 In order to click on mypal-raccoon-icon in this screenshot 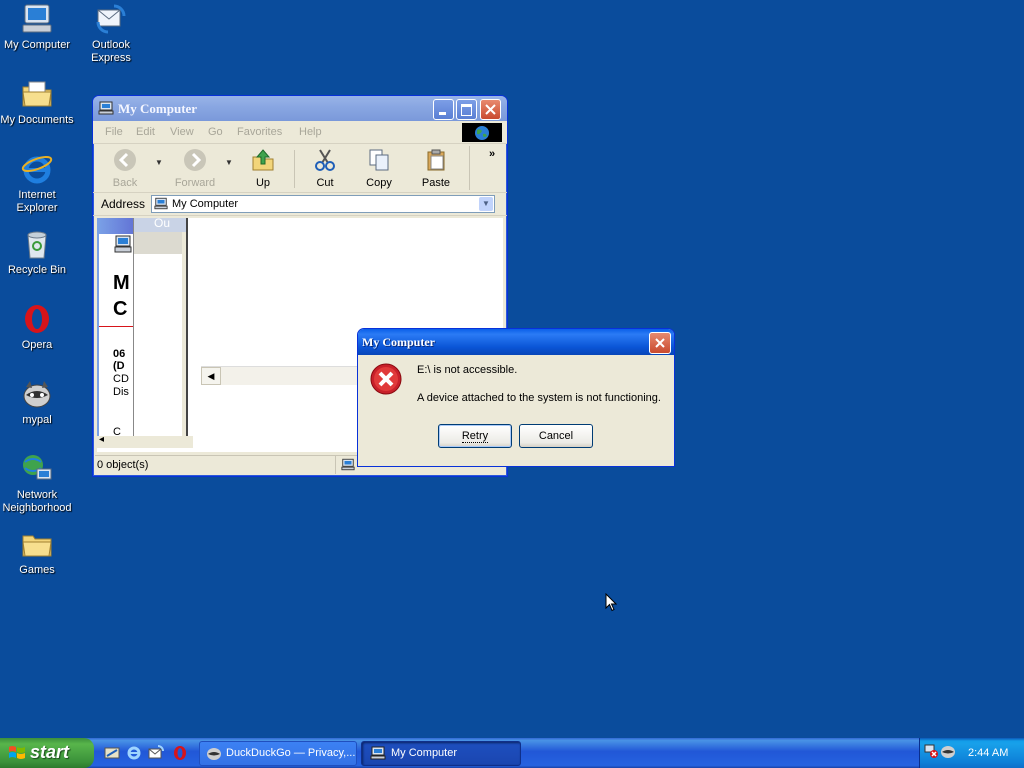, I will do `click(214, 754)`.